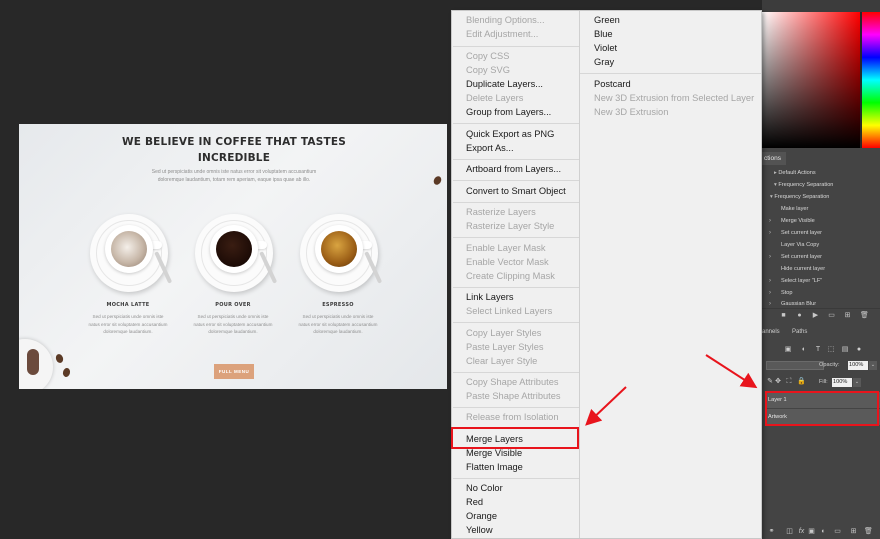 This screenshot has width=880, height=539. Describe the element at coordinates (731, 371) in the screenshot. I see `arrow-to-layers` at that location.